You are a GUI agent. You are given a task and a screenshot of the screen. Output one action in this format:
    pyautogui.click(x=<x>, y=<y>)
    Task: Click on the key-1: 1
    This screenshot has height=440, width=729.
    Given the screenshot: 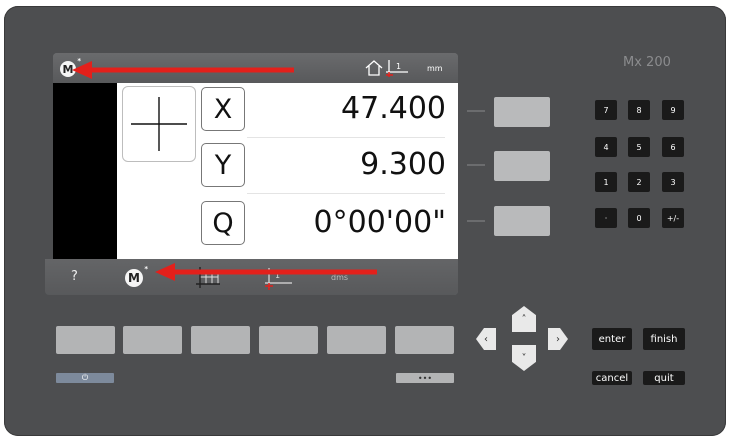 What is the action you would take?
    pyautogui.click(x=606, y=182)
    